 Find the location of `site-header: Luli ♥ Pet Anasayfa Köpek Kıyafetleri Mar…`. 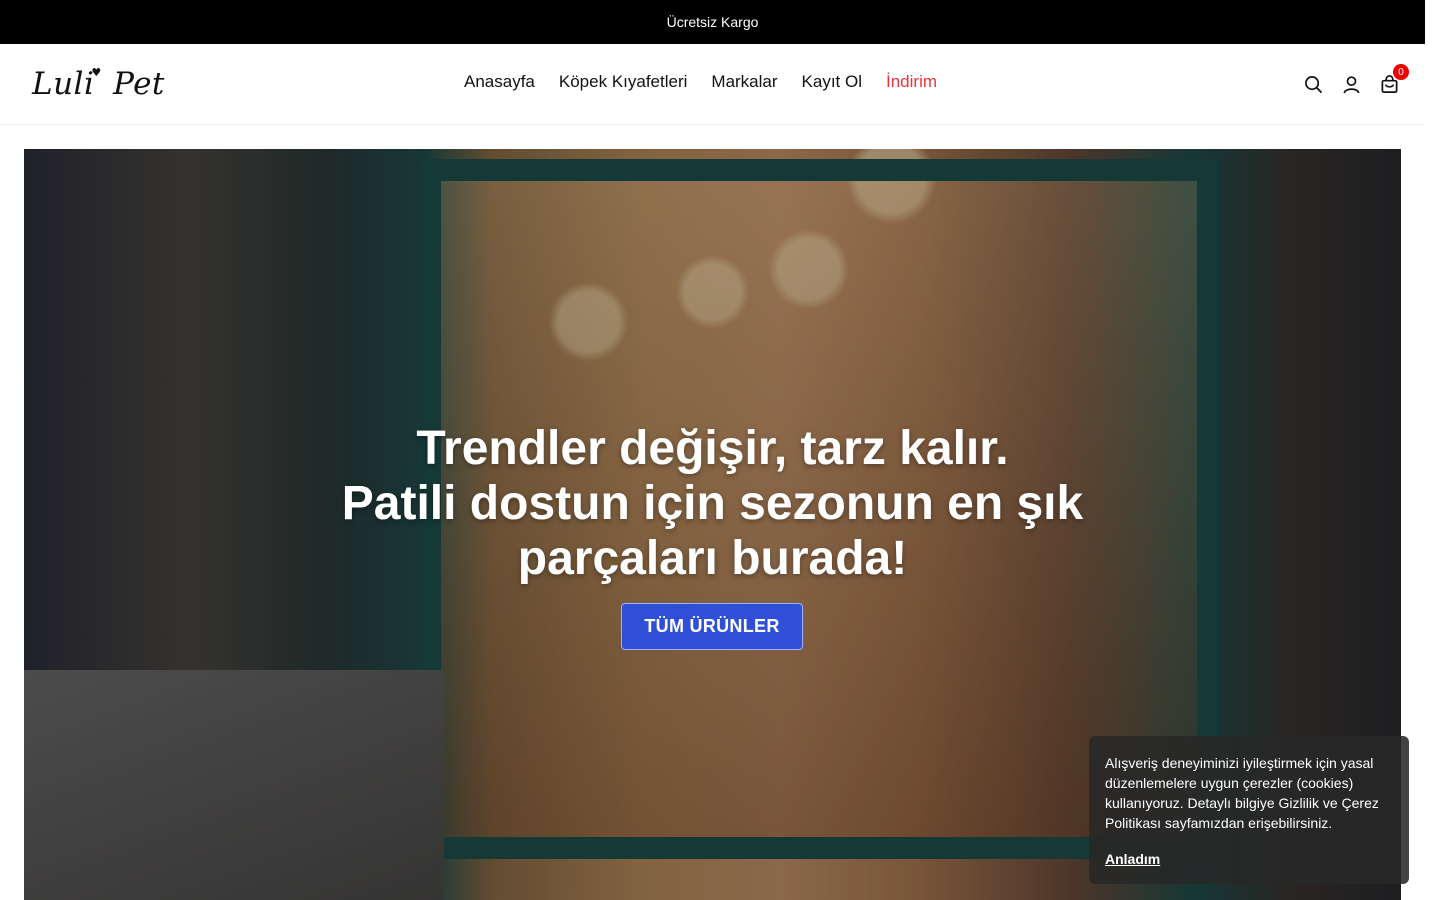

site-header: Luli ♥ Pet Anasayfa Köpek Kıyafetleri Mar… is located at coordinates (712, 84).